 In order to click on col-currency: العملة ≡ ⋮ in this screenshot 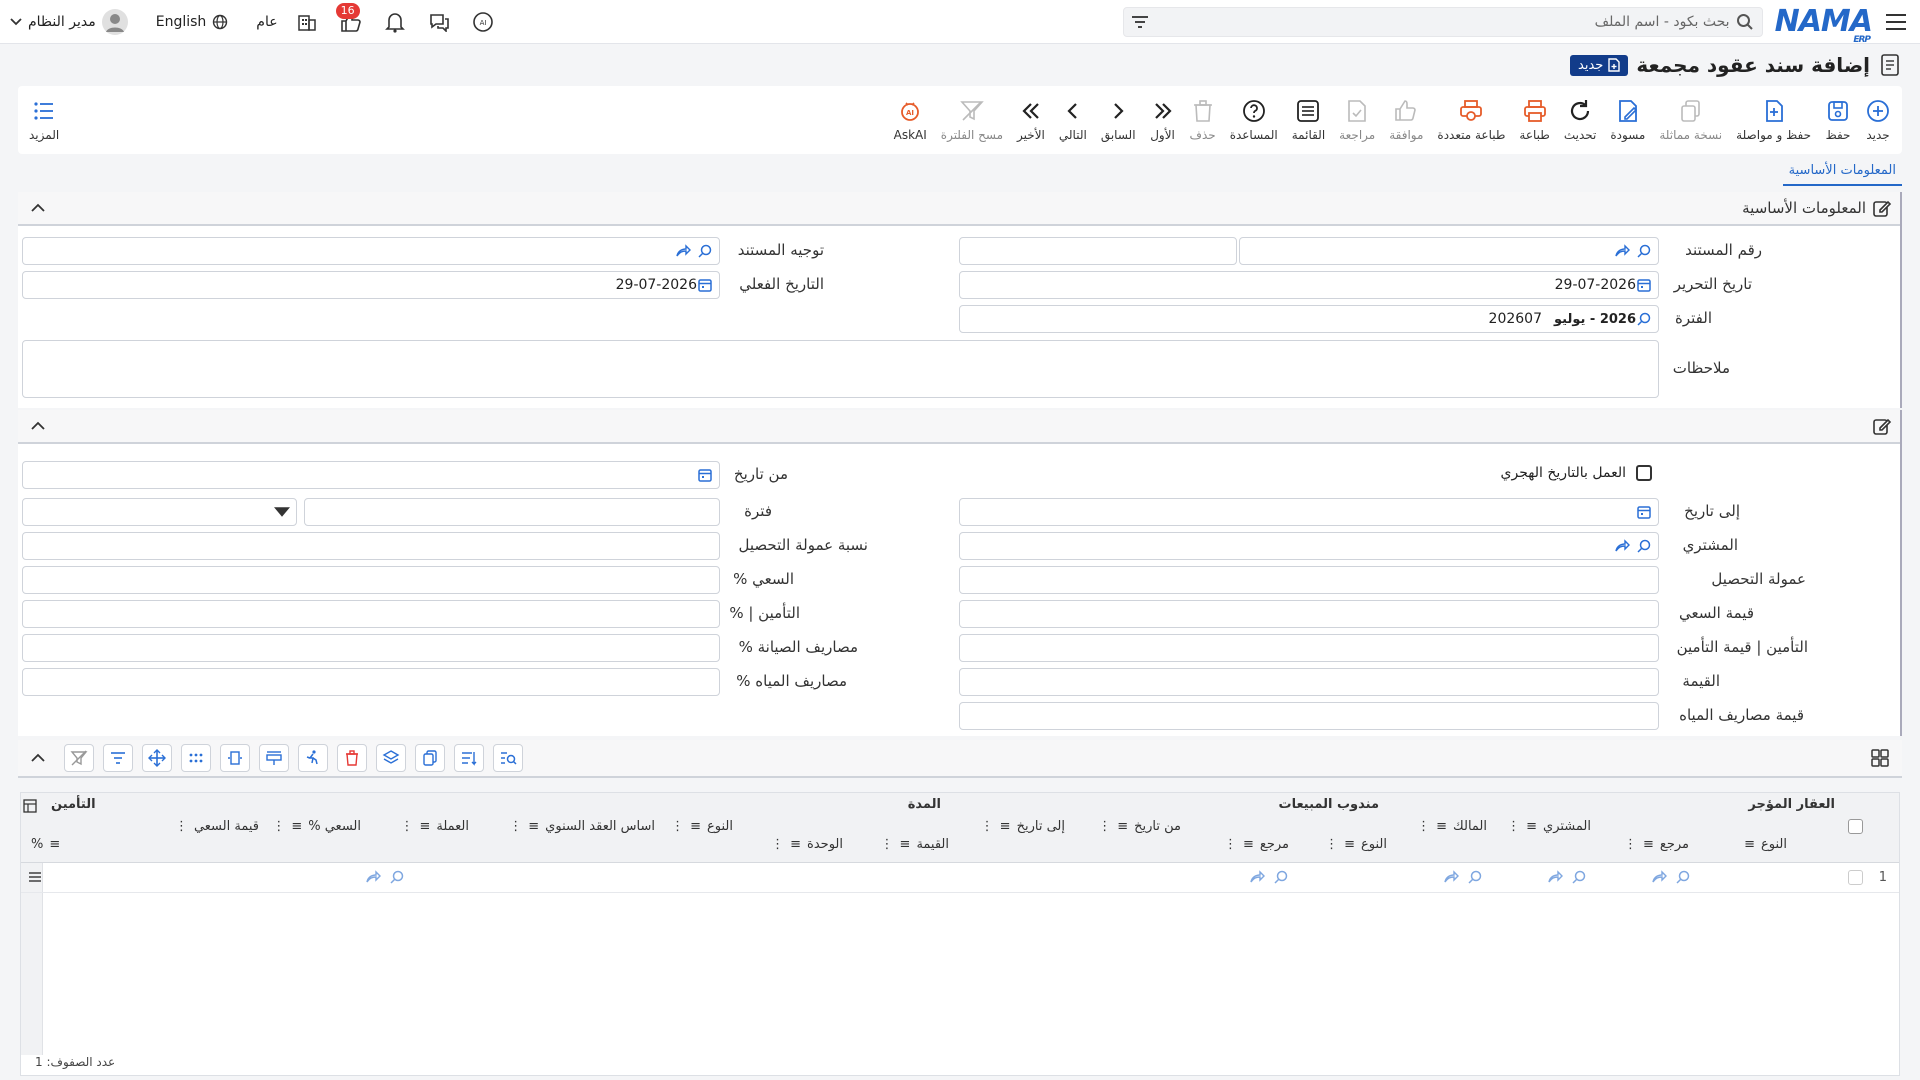, I will do `click(434, 826)`.